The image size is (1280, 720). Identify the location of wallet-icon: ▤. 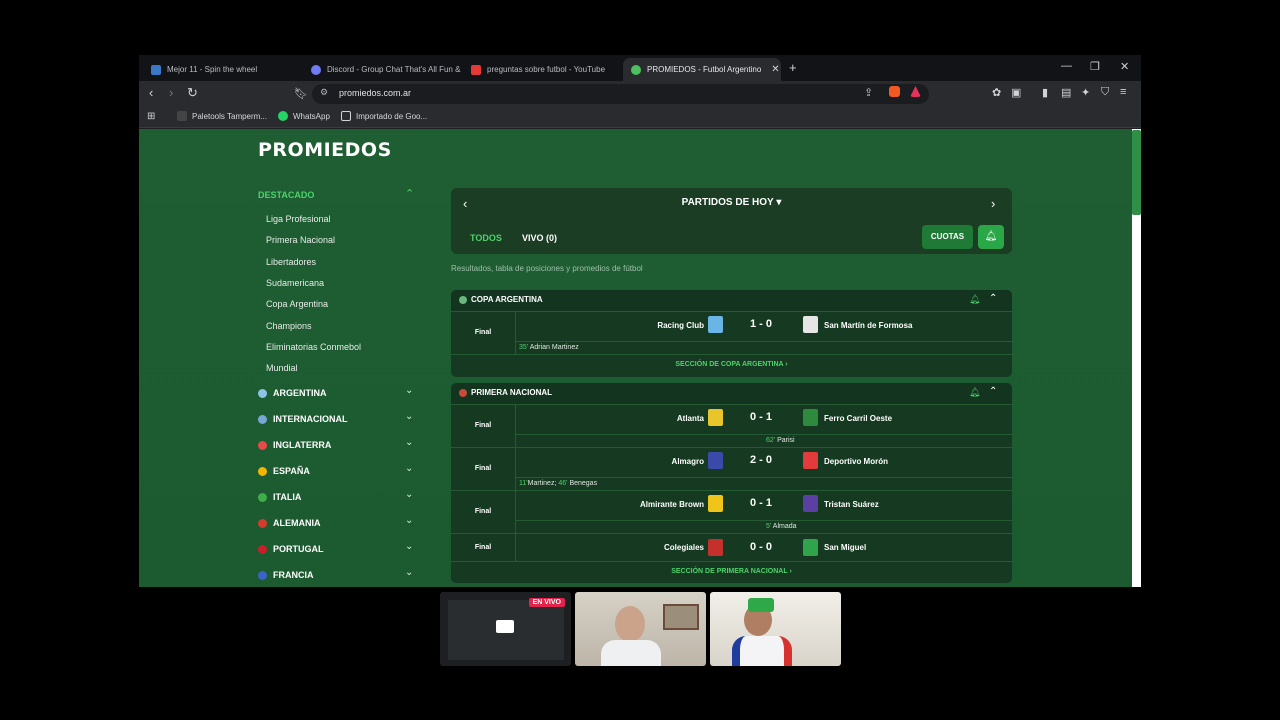
(1066, 92).